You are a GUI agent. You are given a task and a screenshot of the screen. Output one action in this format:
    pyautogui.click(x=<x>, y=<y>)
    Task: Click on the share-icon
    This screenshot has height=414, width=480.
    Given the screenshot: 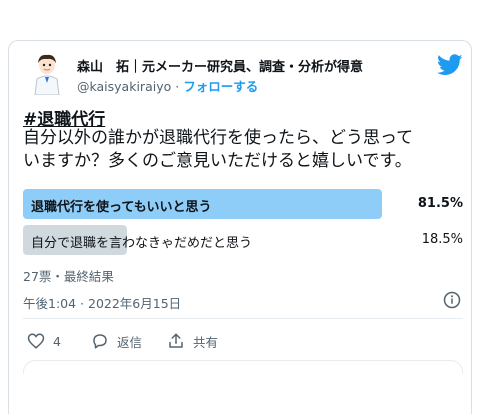 What is the action you would take?
    pyautogui.click(x=176, y=340)
    